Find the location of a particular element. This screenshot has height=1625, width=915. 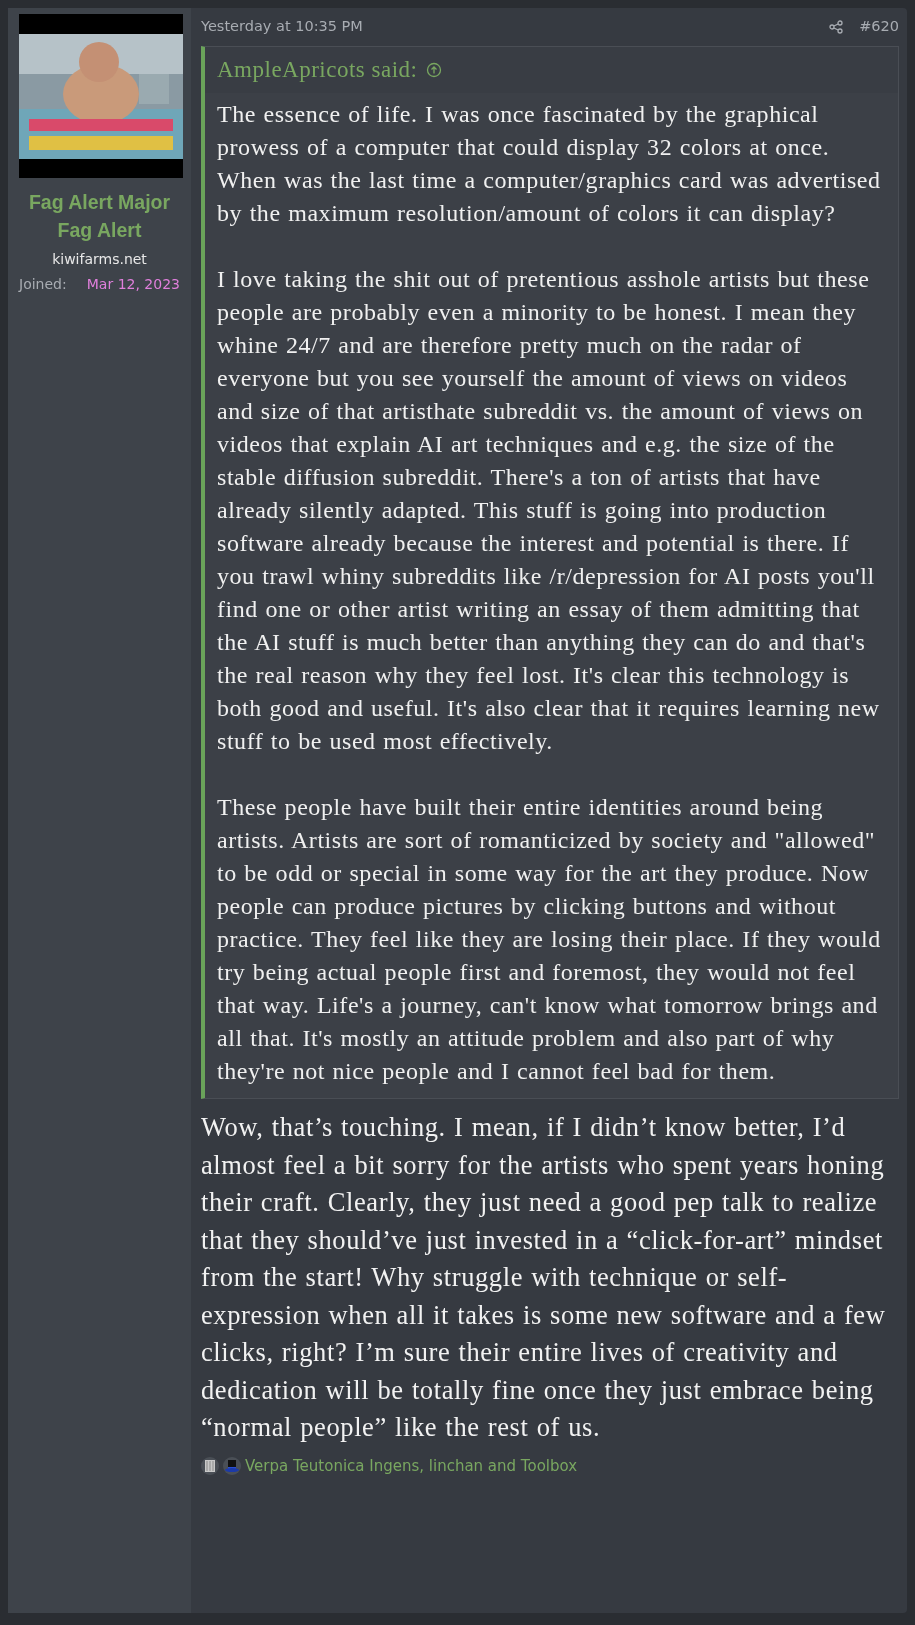

post-time: Yesterday at 10:35 PM is located at coordinates (282, 27).